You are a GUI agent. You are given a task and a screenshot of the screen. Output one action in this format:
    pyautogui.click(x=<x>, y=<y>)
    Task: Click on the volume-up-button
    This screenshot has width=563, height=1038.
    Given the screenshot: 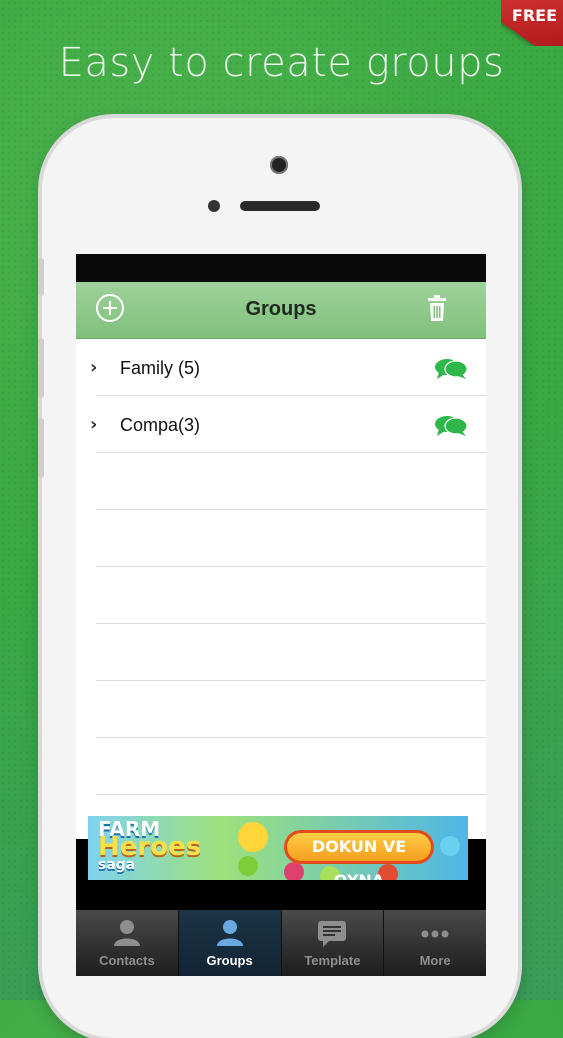 What is the action you would take?
    pyautogui.click(x=41, y=368)
    